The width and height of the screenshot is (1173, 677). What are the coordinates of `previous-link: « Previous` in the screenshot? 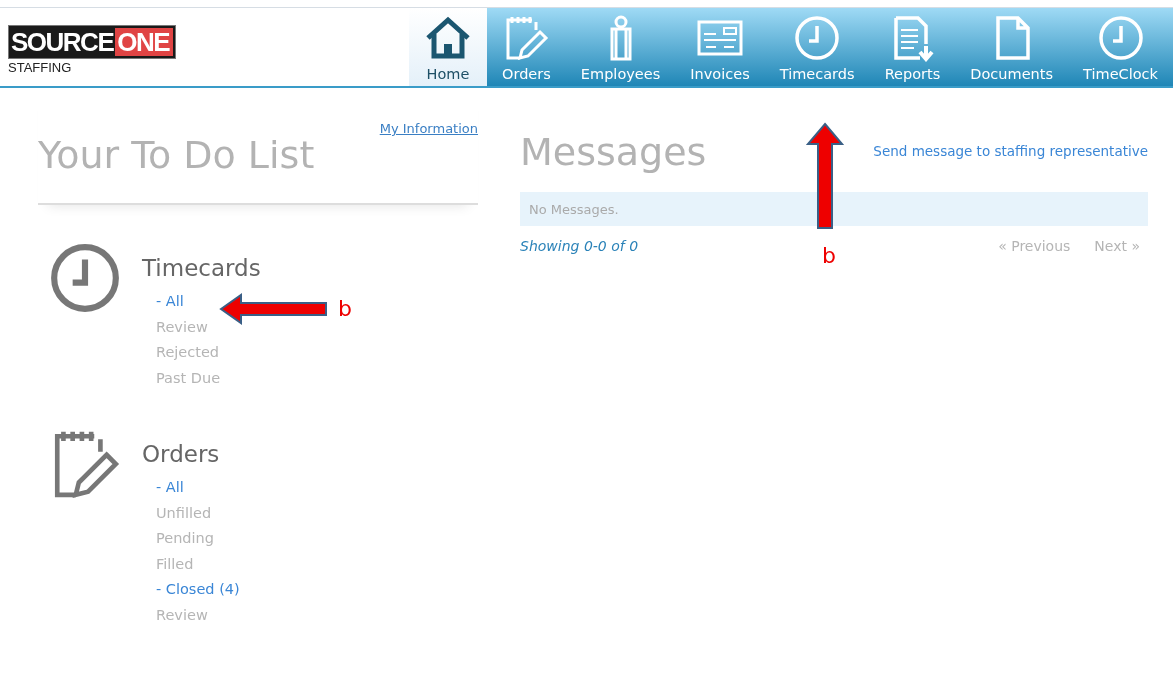 It's located at (1034, 246).